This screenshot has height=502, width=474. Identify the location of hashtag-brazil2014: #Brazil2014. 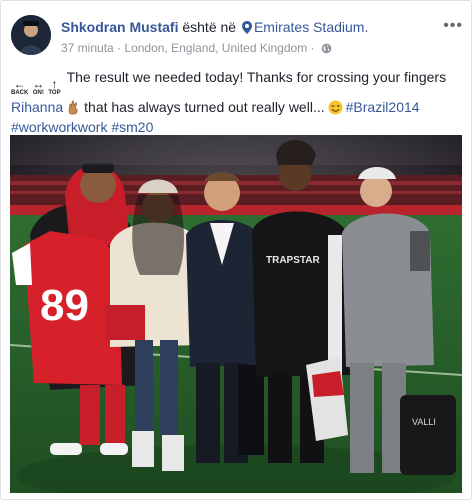
(383, 107).